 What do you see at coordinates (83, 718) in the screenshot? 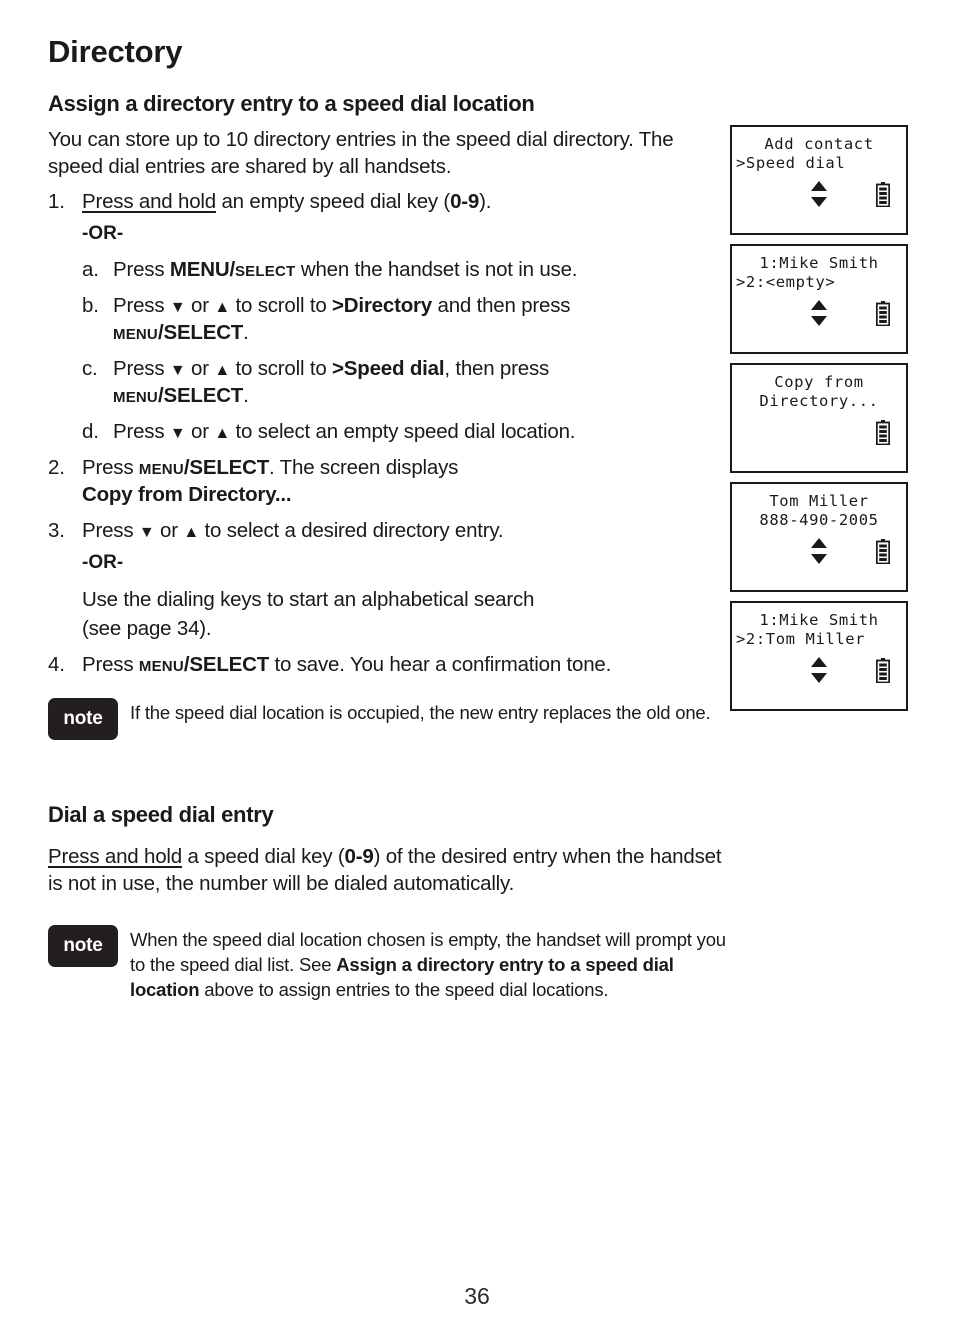
I see `note-badge: note` at bounding box center [83, 718].